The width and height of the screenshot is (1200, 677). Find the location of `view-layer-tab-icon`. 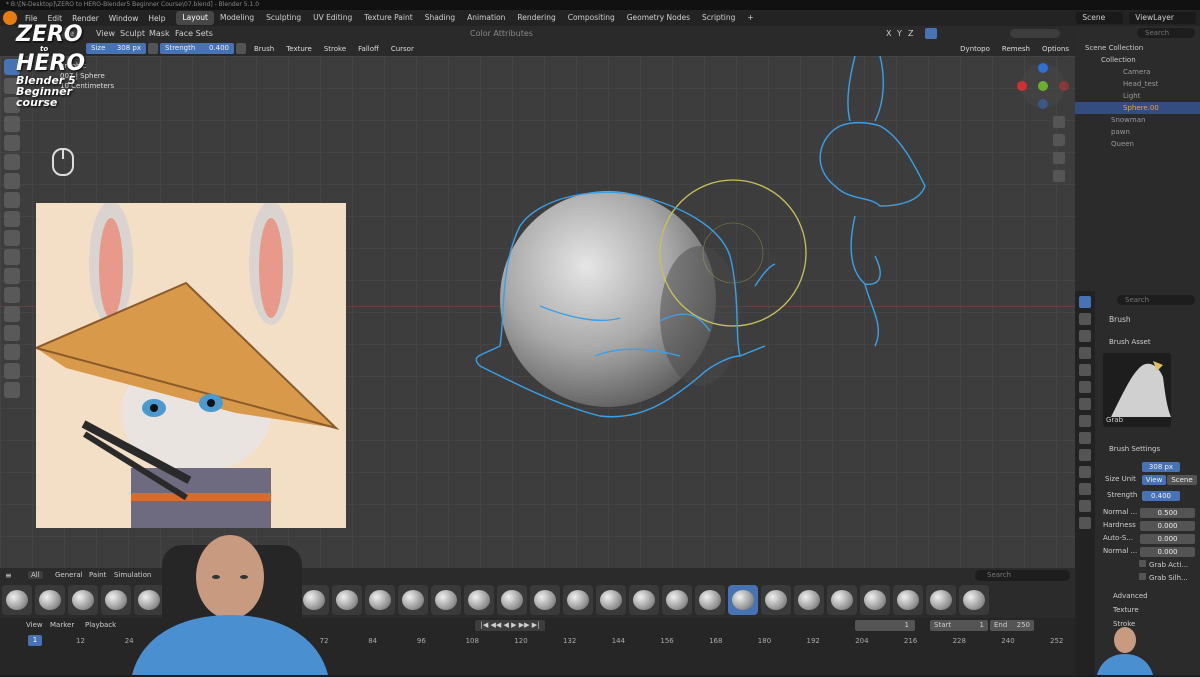

view-layer-tab-icon is located at coordinates (1085, 353).